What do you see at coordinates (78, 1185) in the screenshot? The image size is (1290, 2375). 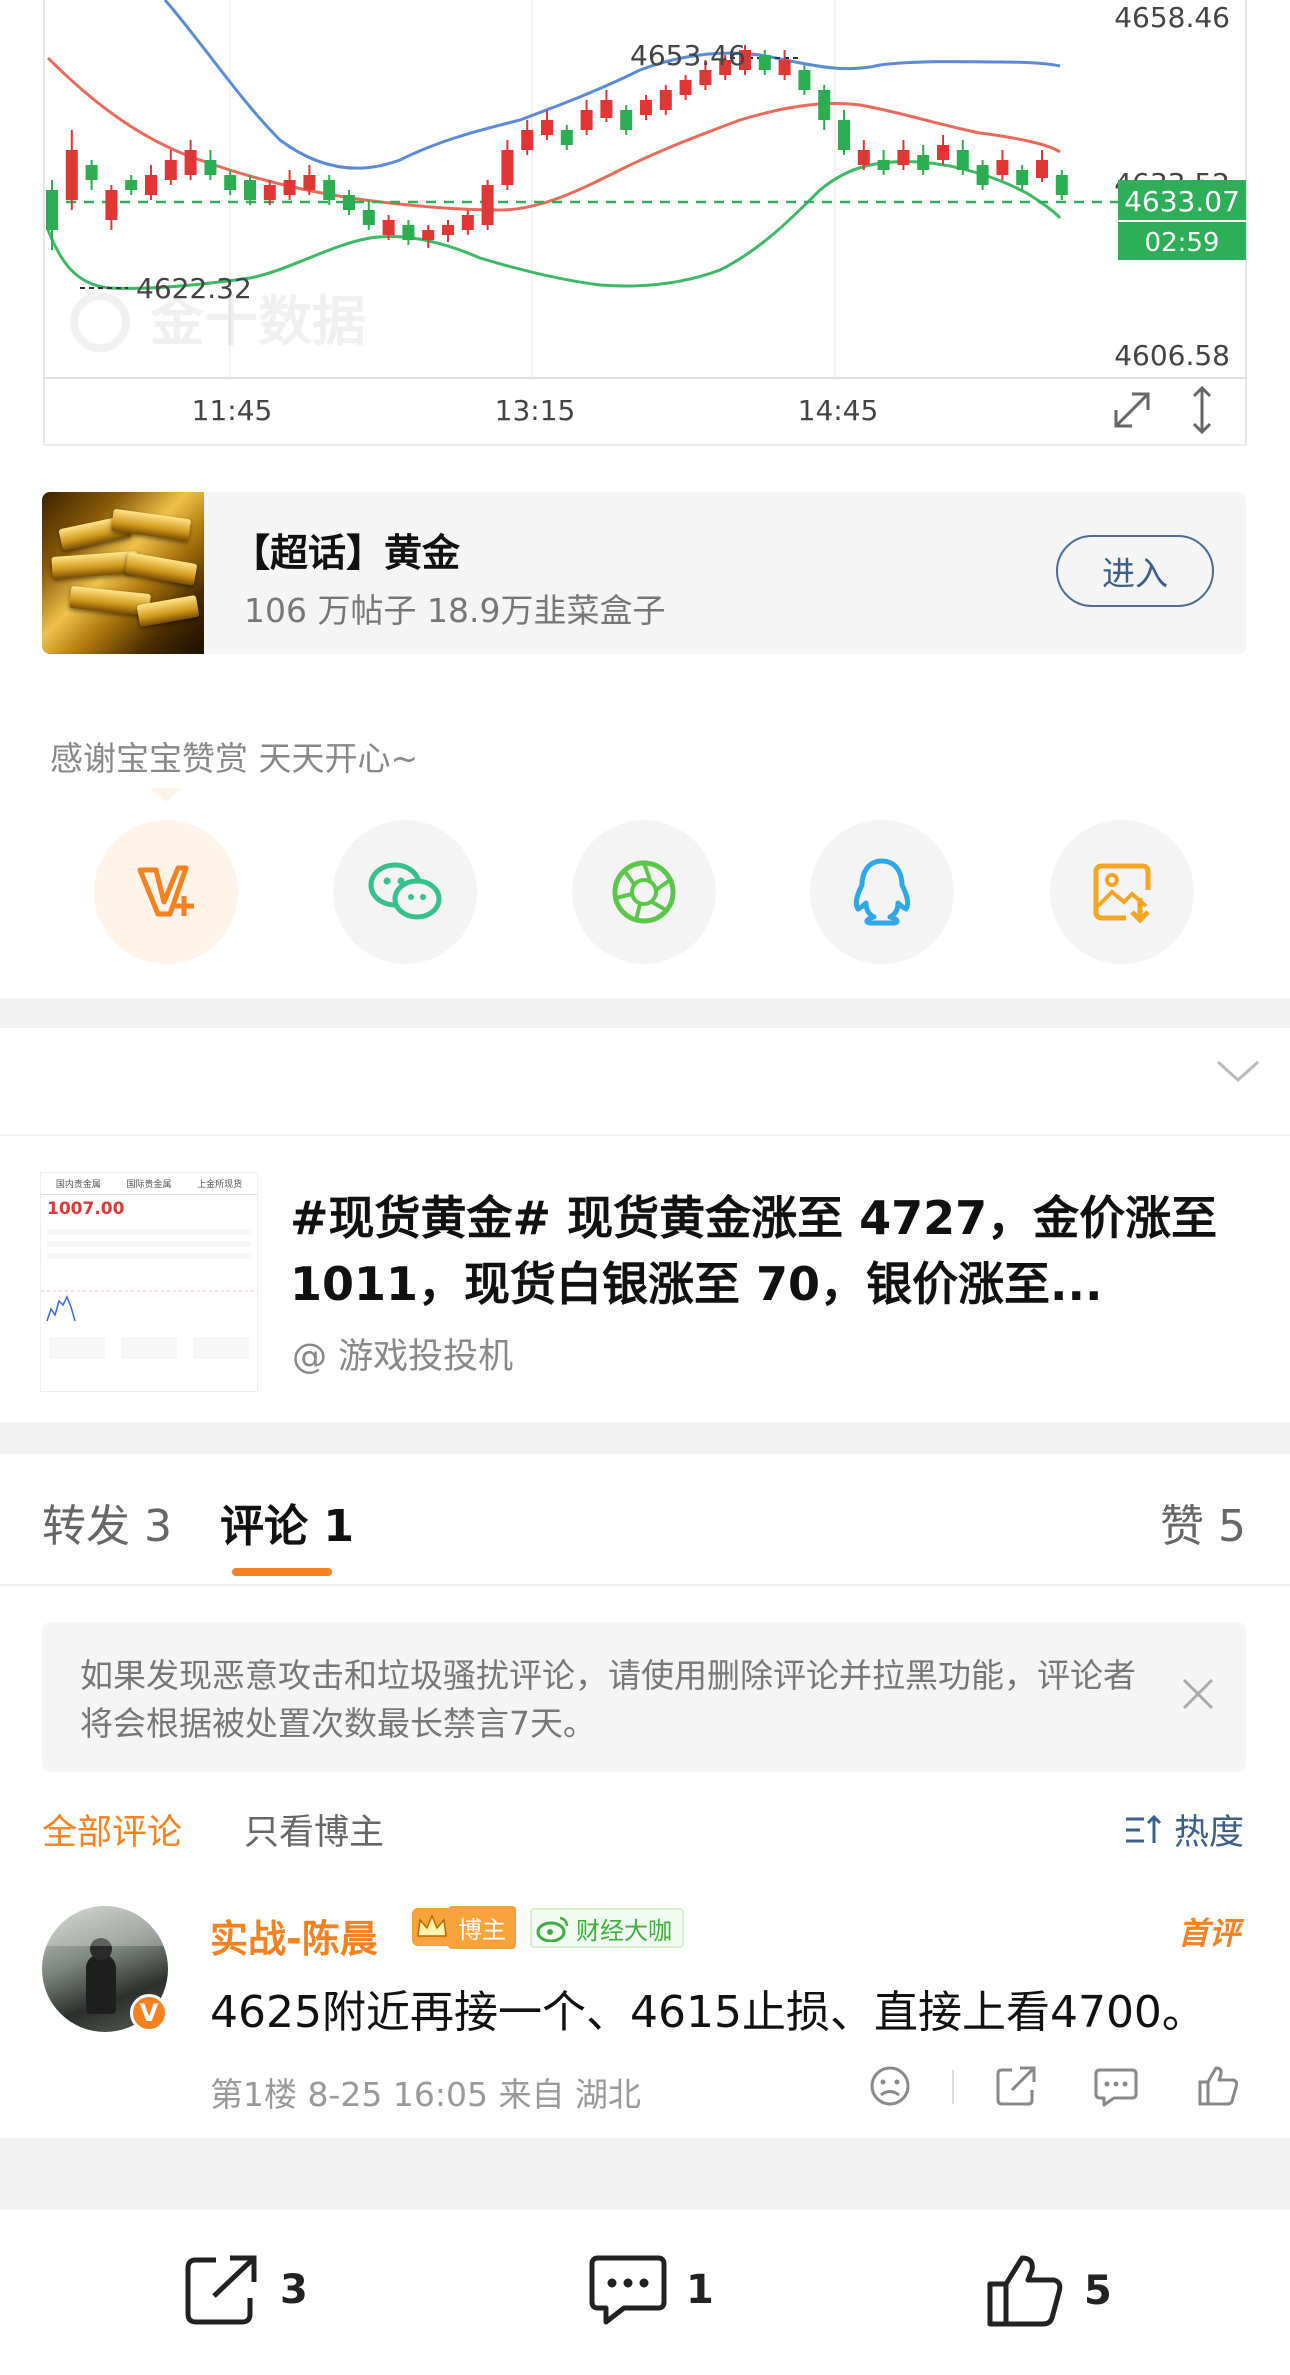 I see `thumb-tab: 国内贵金属` at bounding box center [78, 1185].